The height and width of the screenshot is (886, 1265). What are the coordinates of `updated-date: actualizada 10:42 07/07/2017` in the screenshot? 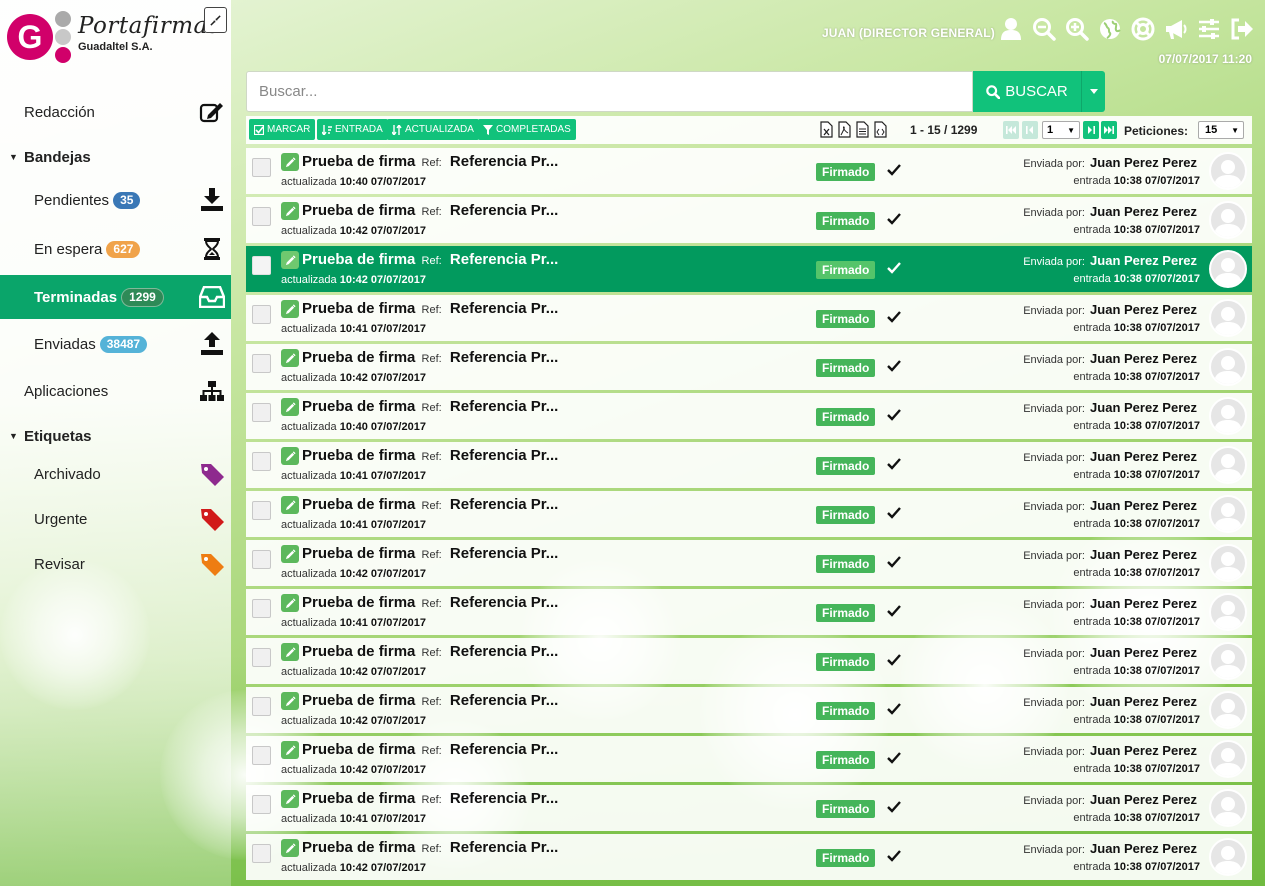 It's located at (353, 231).